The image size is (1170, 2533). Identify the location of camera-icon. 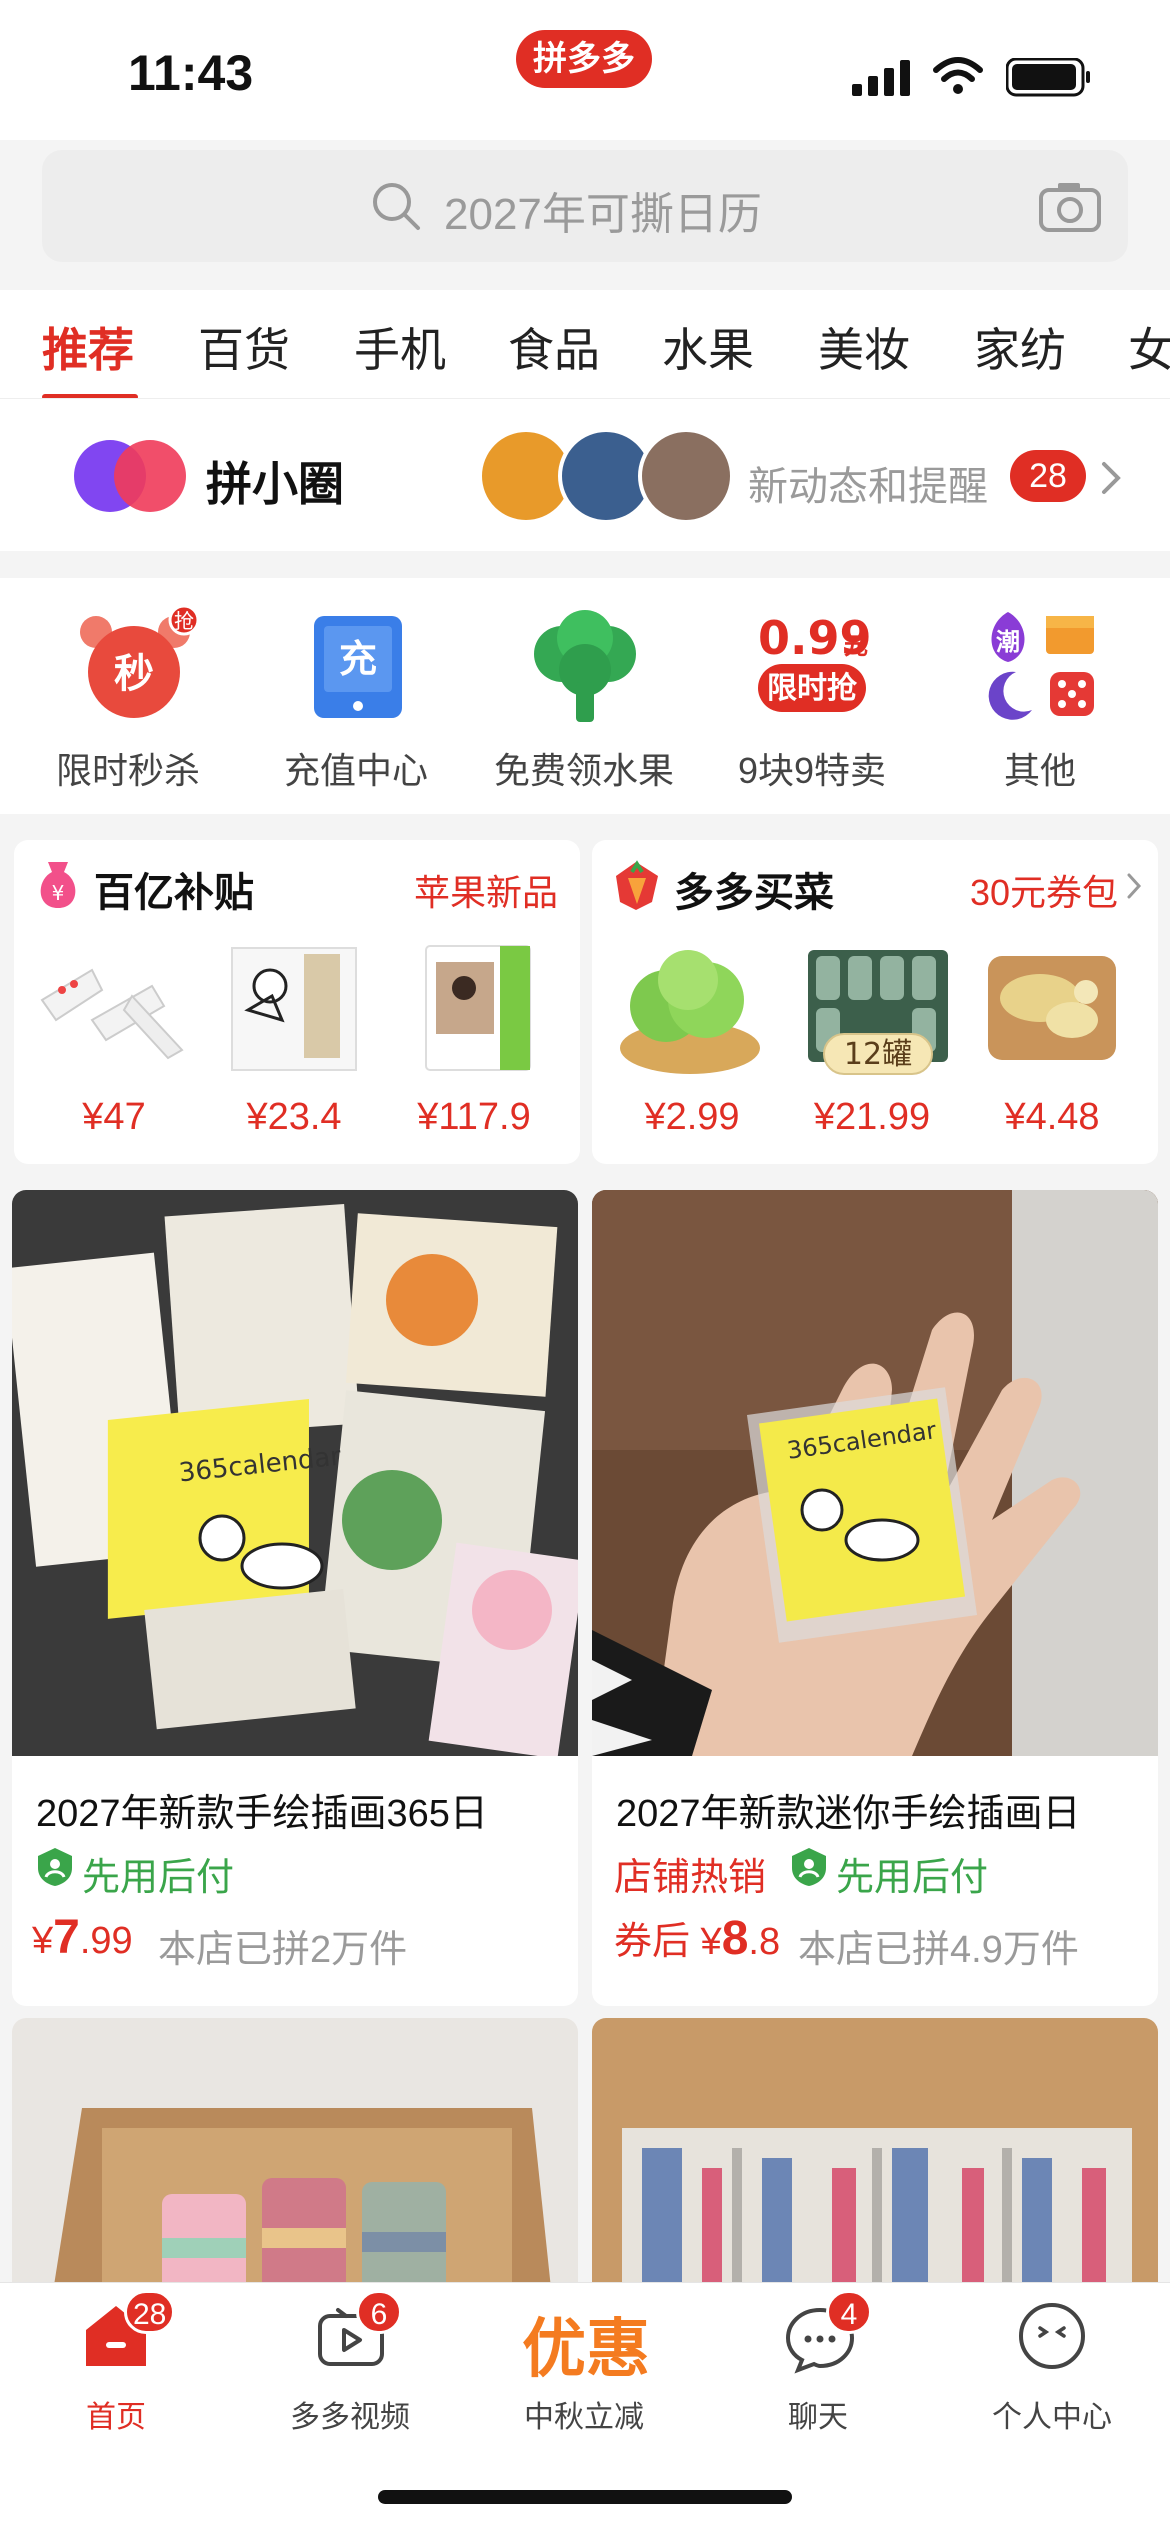
(1070, 207).